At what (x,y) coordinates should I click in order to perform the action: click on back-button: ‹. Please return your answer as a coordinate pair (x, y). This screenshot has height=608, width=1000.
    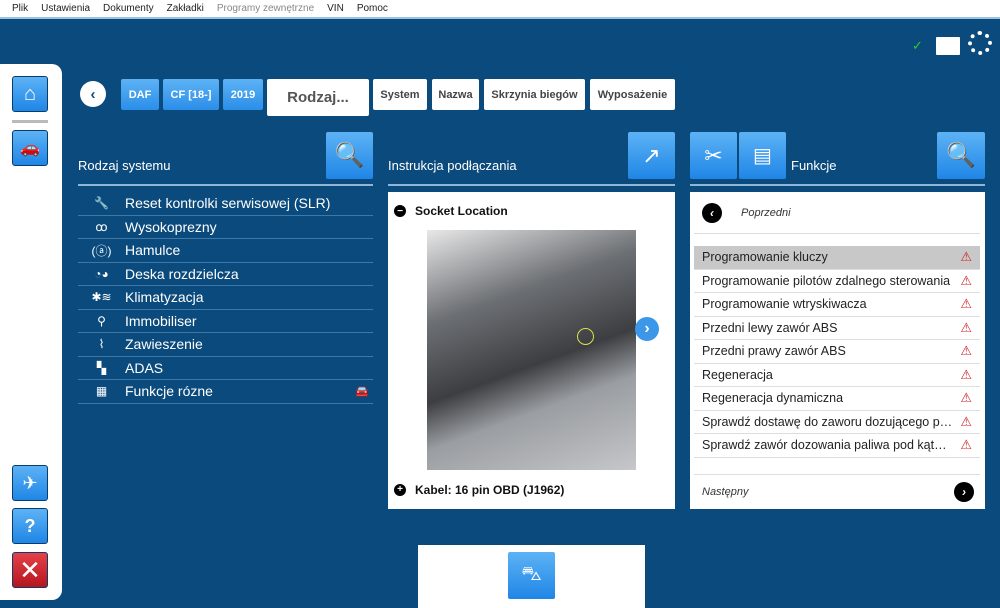
    Looking at the image, I should click on (93, 94).